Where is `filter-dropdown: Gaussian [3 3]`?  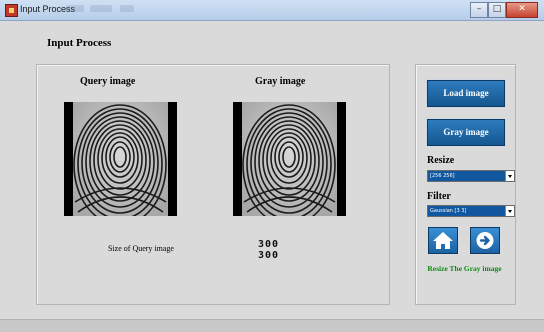
filter-dropdown: Gaussian [3 3] is located at coordinates (471, 211).